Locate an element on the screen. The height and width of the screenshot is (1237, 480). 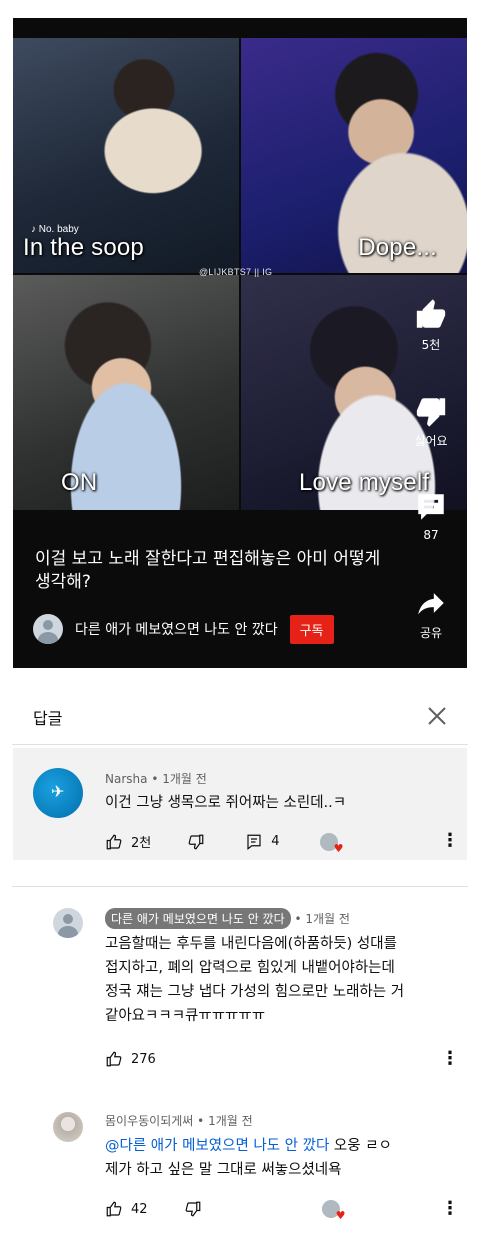
panel-label: In the soop is located at coordinates (83, 247).